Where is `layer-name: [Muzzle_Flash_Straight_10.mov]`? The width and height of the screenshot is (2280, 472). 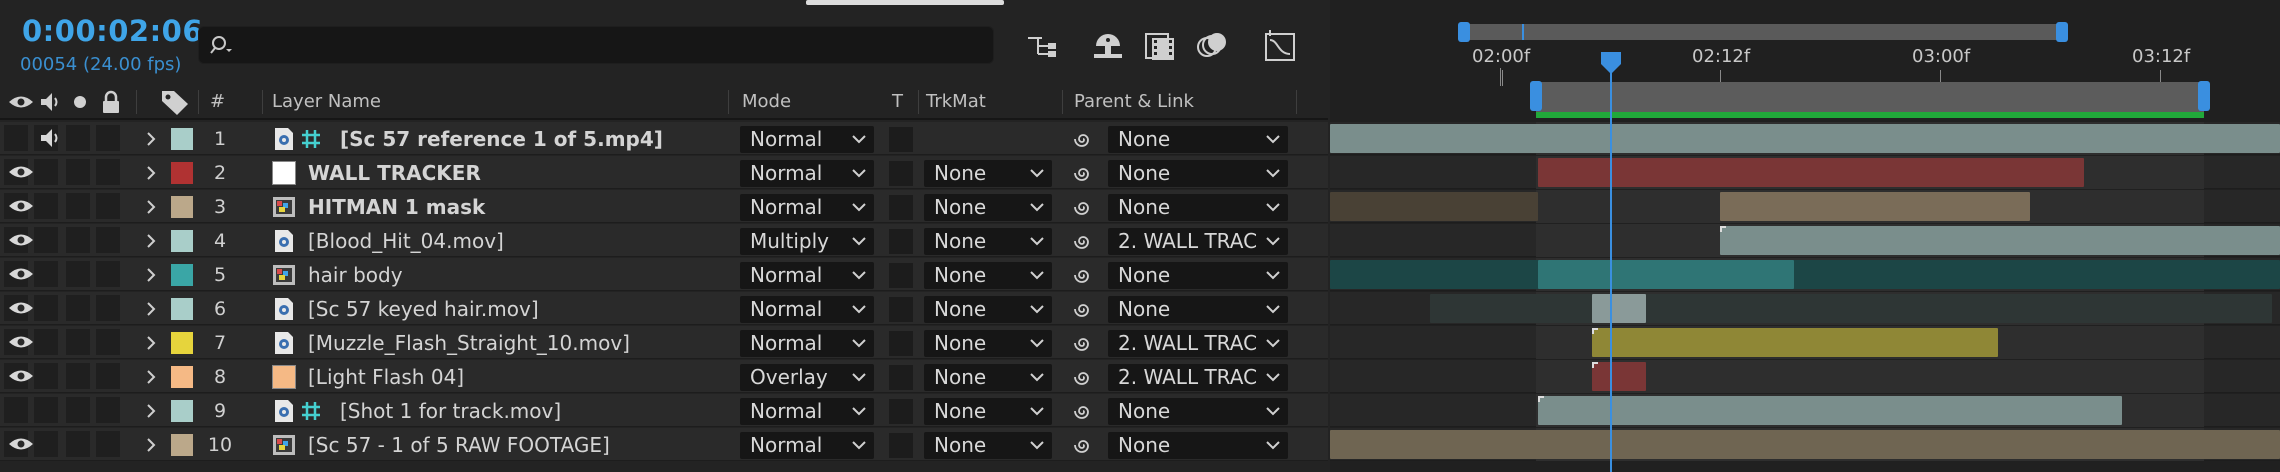 layer-name: [Muzzle_Flash_Straight_10.mov] is located at coordinates (469, 343).